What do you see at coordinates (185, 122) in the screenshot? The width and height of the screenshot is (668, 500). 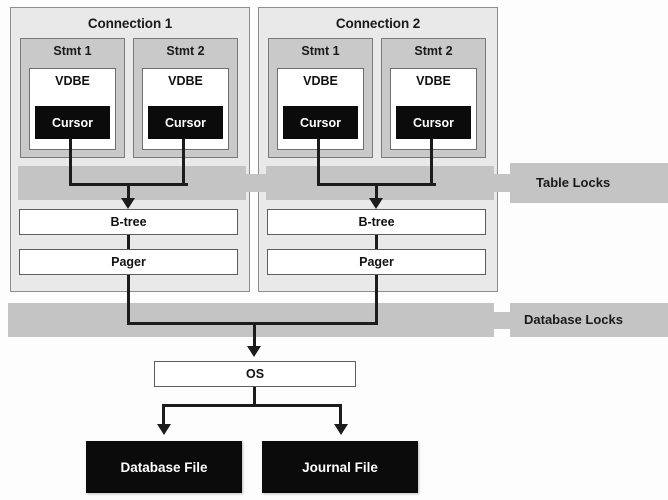 I see `connection-1-stmt-2-cursor-box: Cursor` at bounding box center [185, 122].